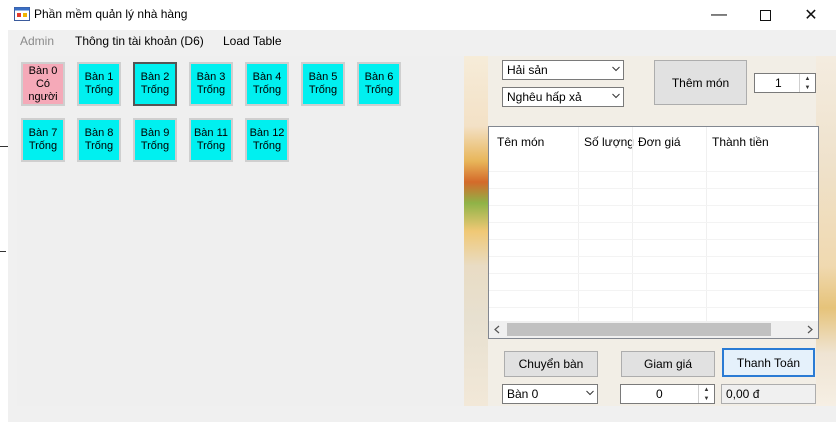 Image resolution: width=840 pixels, height=431 pixels. I want to click on chevron-left-icon, so click(497, 329).